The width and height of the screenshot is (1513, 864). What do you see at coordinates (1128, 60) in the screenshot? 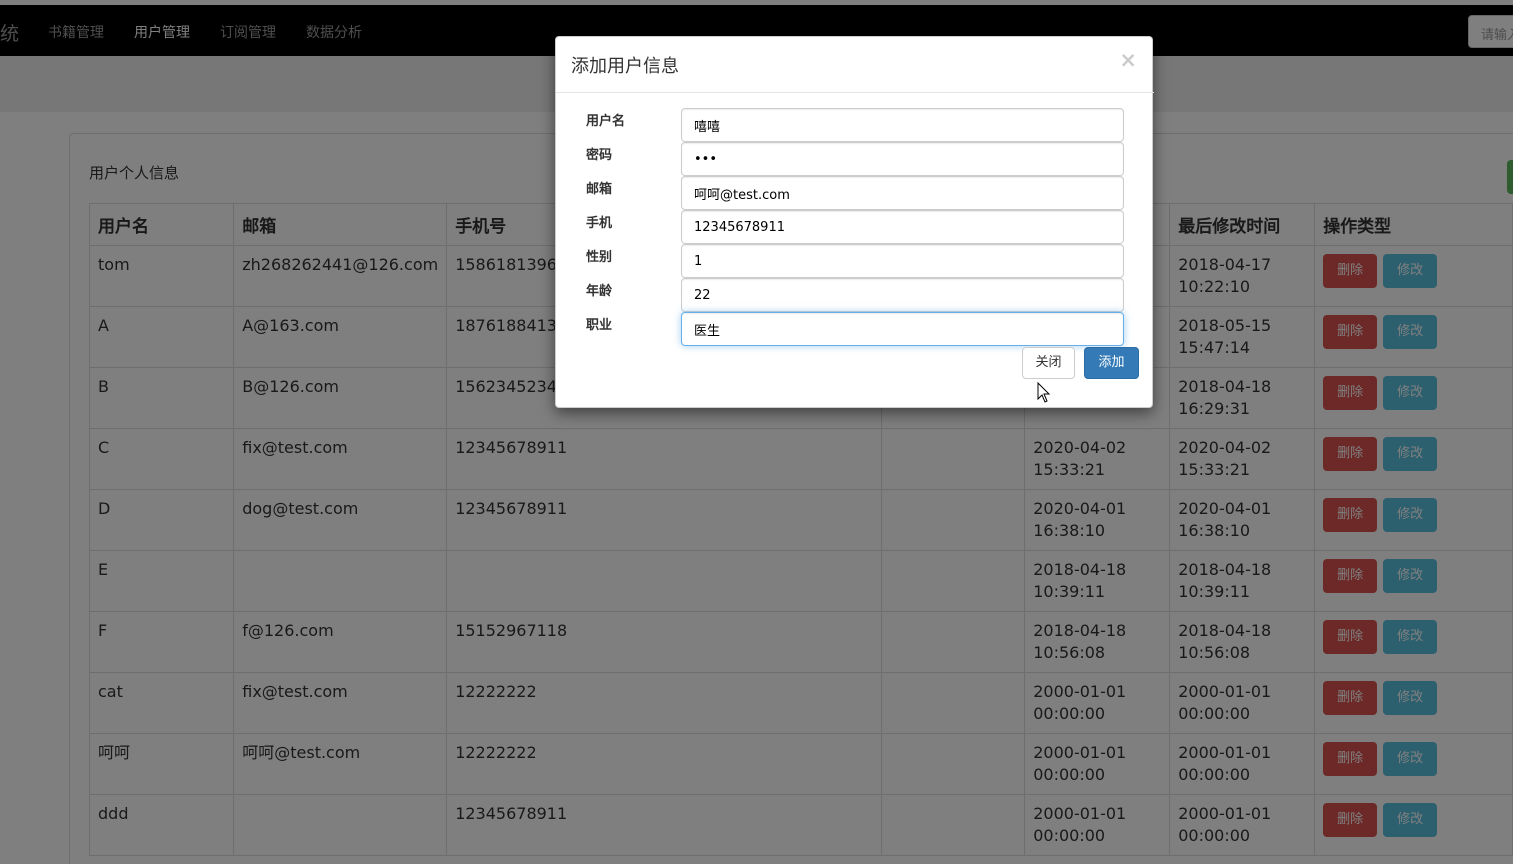
I see `close-icon: ×` at bounding box center [1128, 60].